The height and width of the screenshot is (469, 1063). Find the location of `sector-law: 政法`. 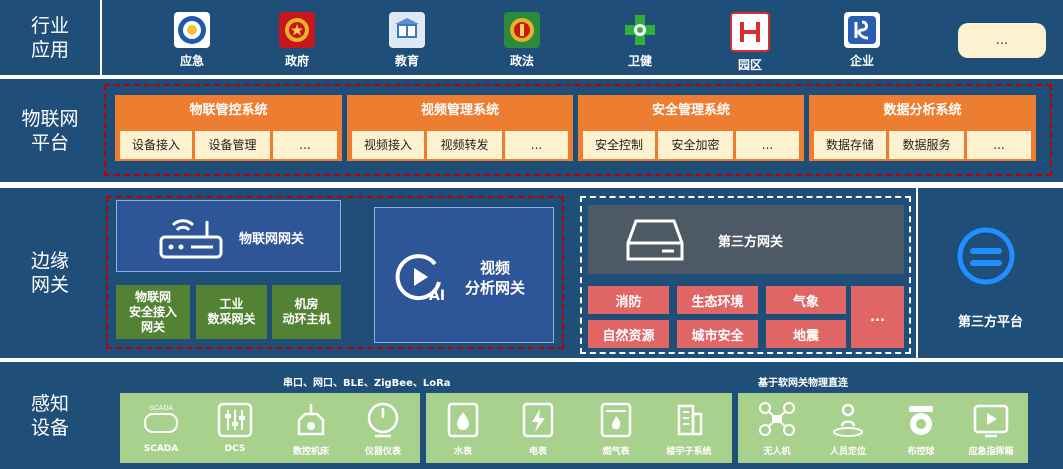

sector-law: 政法 is located at coordinates (522, 40).